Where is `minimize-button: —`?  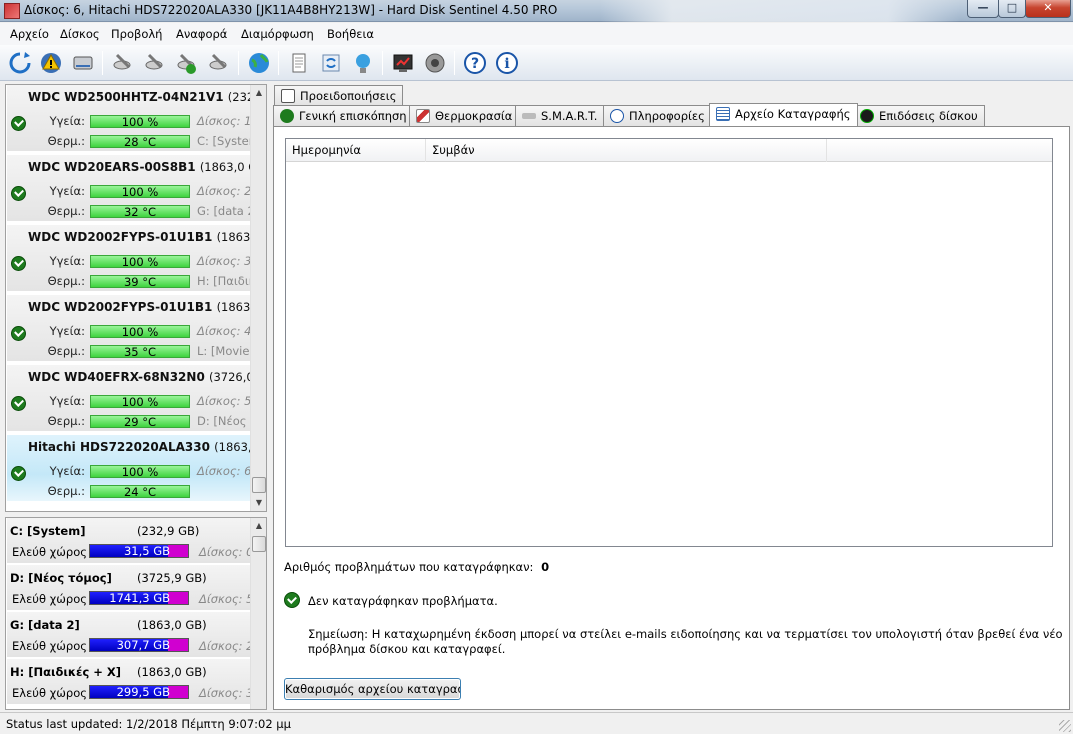
minimize-button: — is located at coordinates (983, 9).